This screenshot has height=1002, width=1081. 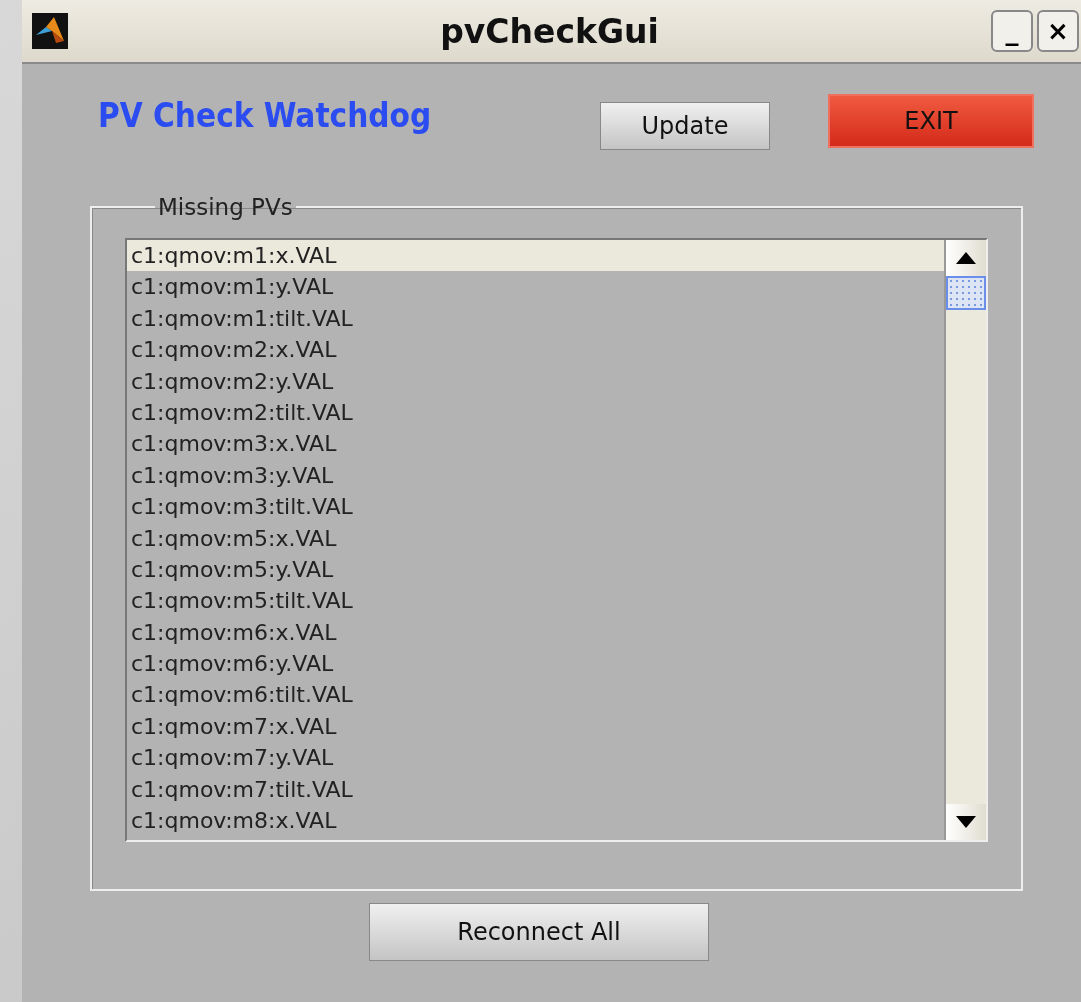 I want to click on group-label: Missing PVs, so click(x=225, y=207).